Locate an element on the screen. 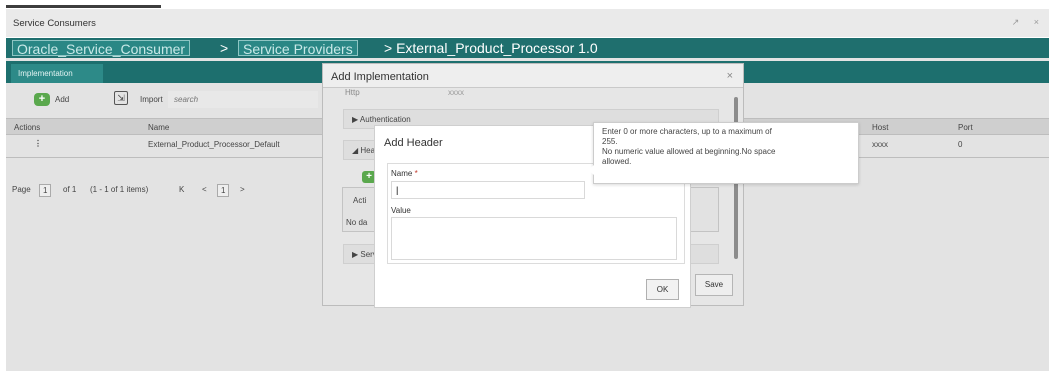  window-title: Service Consumers is located at coordinates (54, 23).